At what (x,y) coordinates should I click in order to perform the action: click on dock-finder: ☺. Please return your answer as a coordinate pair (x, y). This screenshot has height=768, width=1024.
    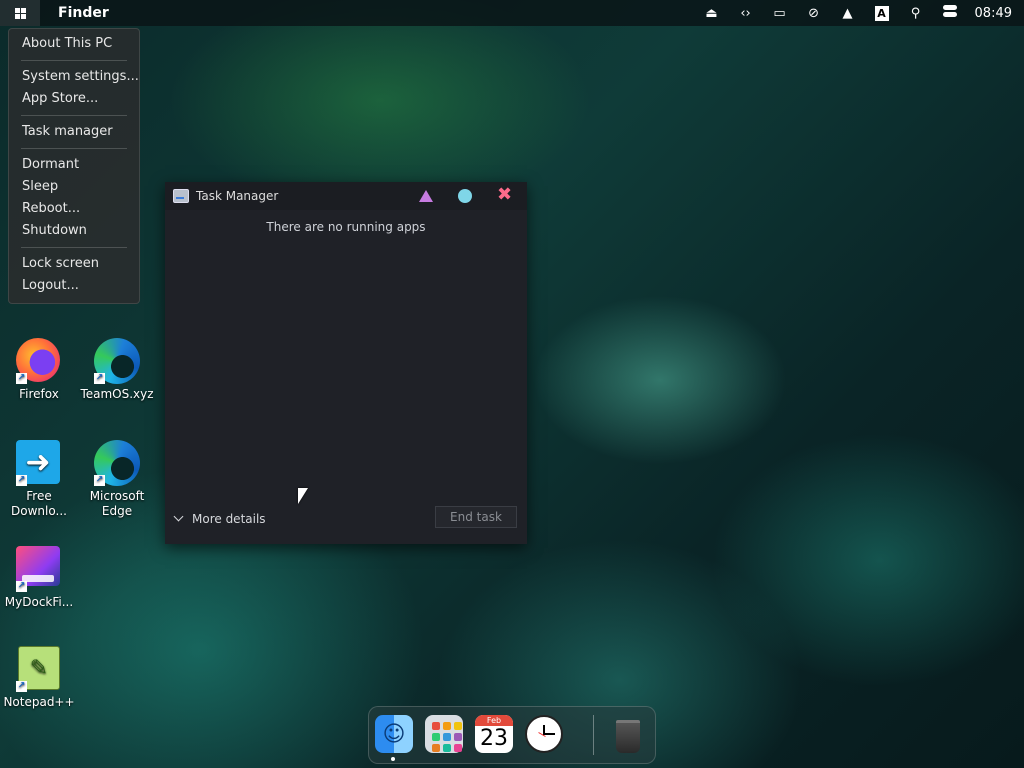
    Looking at the image, I should click on (394, 734).